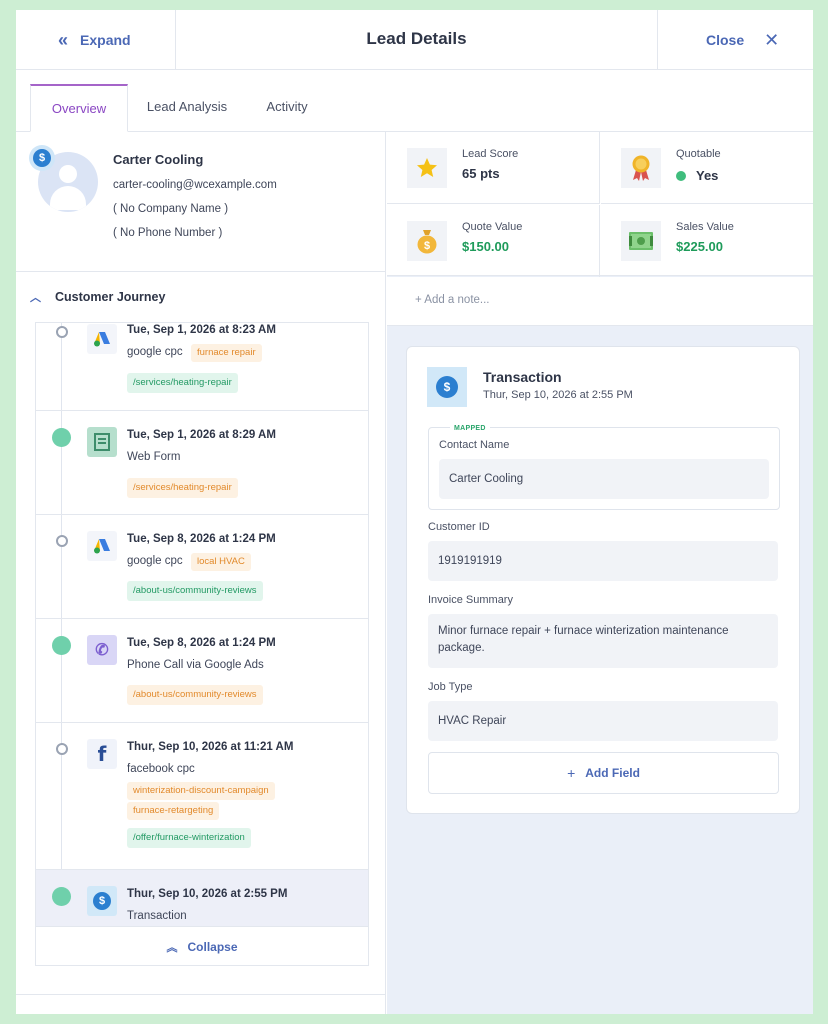 This screenshot has width=828, height=1024. I want to click on close-label: Close, so click(725, 40).